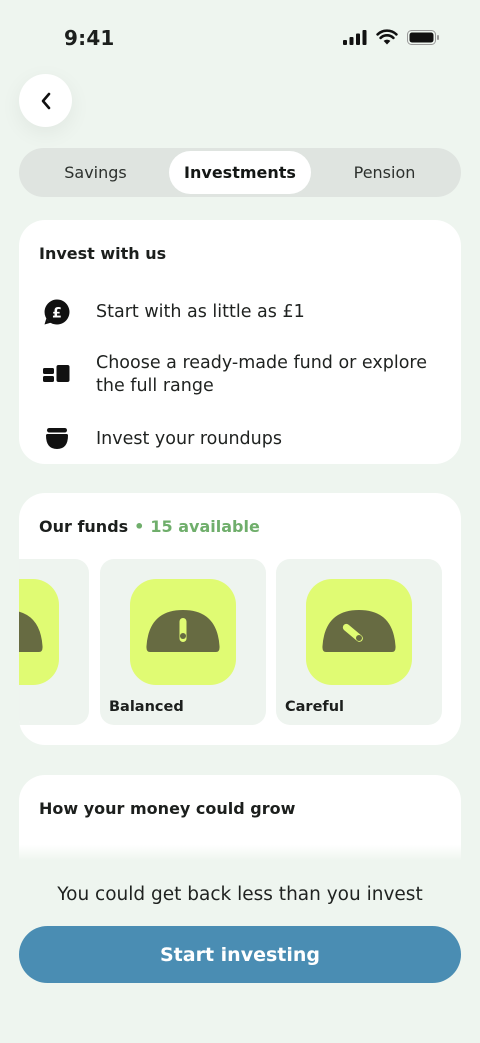 The width and height of the screenshot is (480, 1043). What do you see at coordinates (95, 172) in the screenshot?
I see `tab-savings: Savings` at bounding box center [95, 172].